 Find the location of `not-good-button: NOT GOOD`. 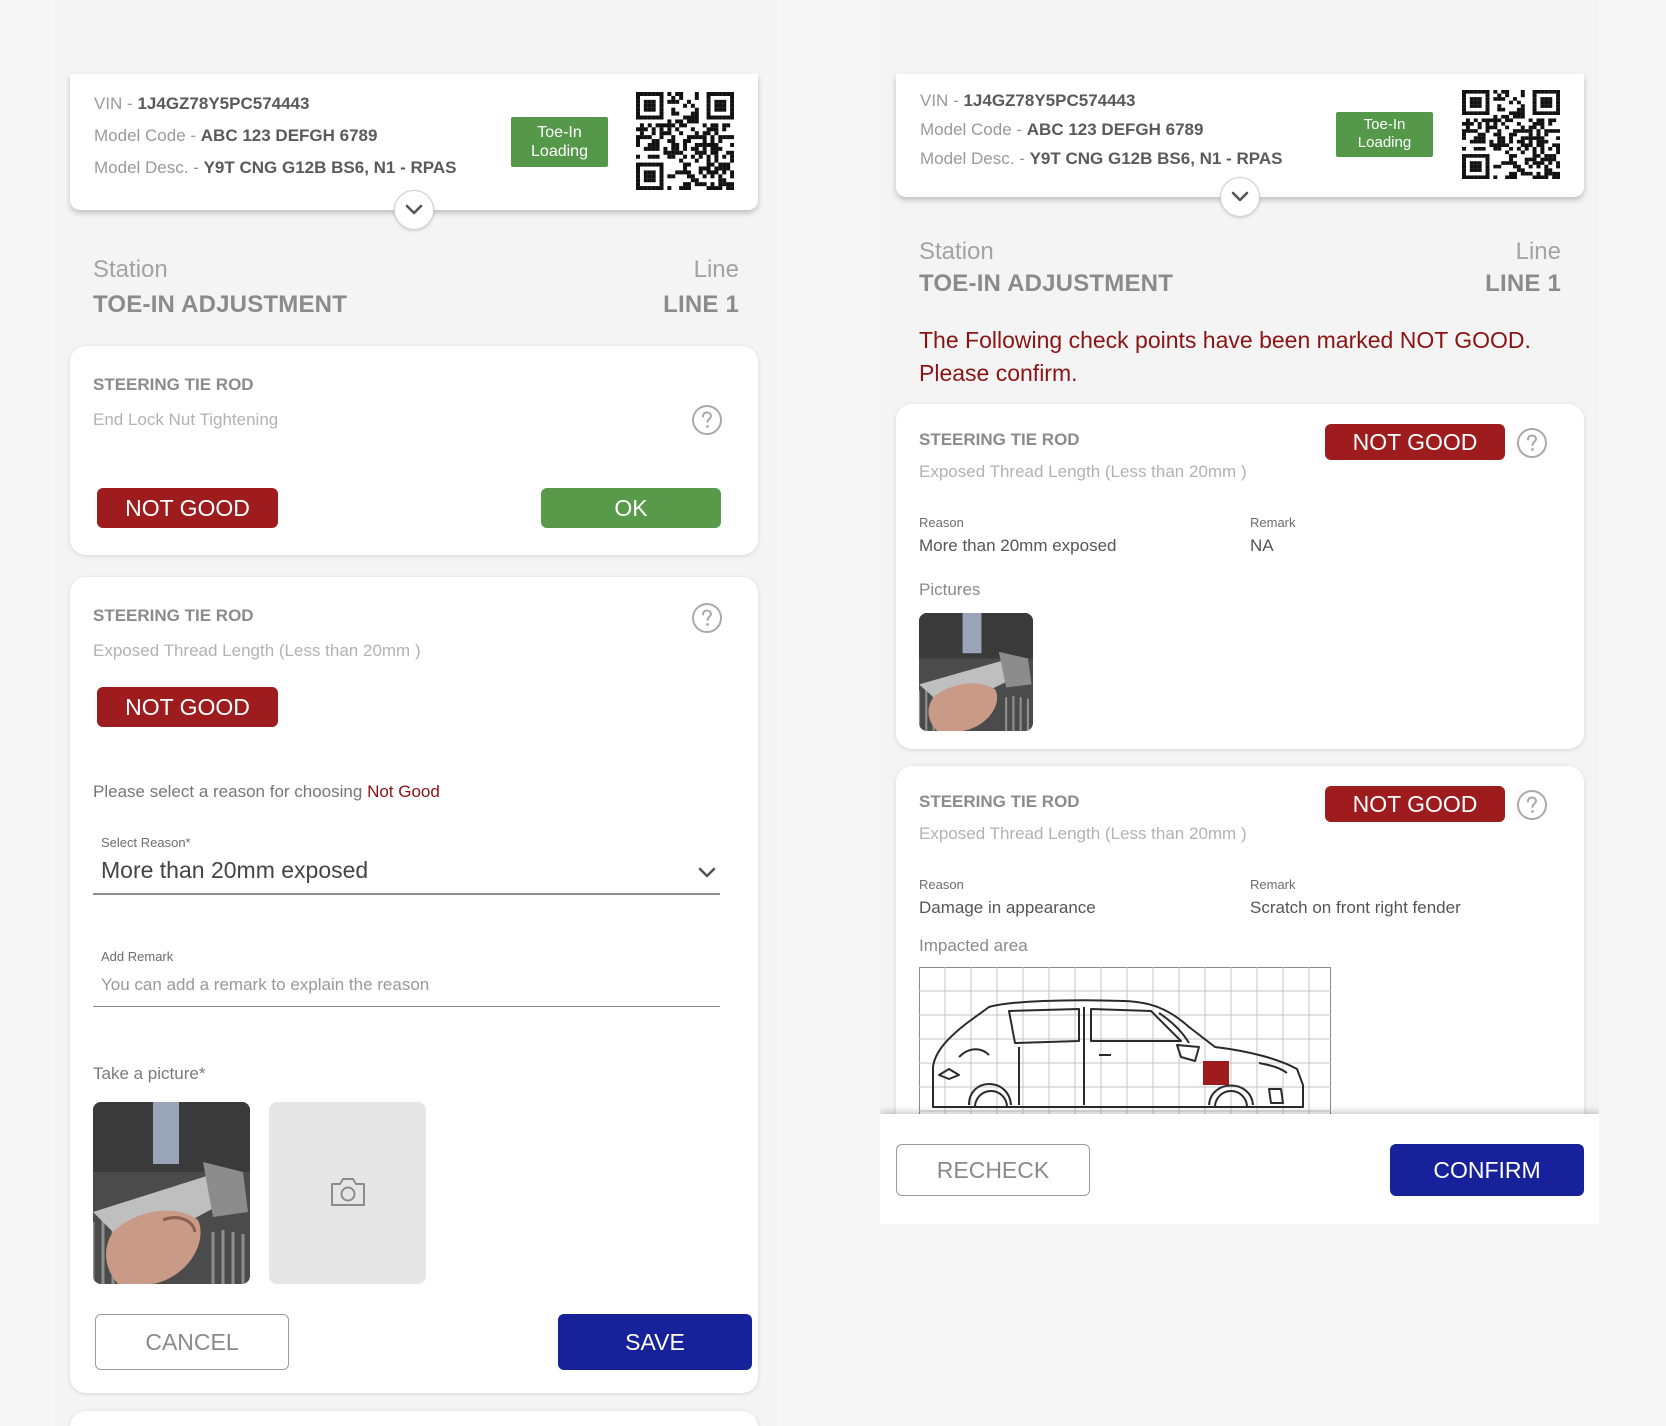

not-good-button: NOT GOOD is located at coordinates (187, 508).